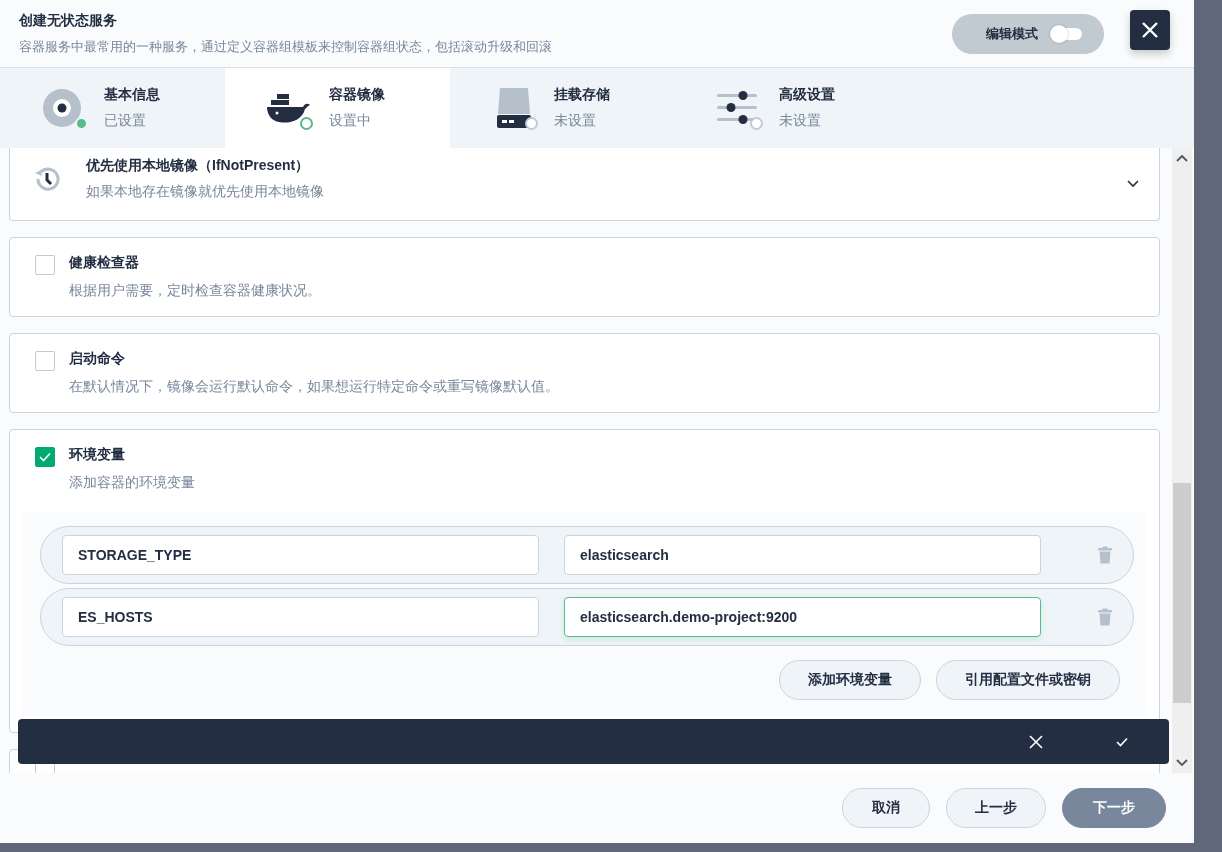  I want to click on option-title: 环境变量, so click(97, 455).